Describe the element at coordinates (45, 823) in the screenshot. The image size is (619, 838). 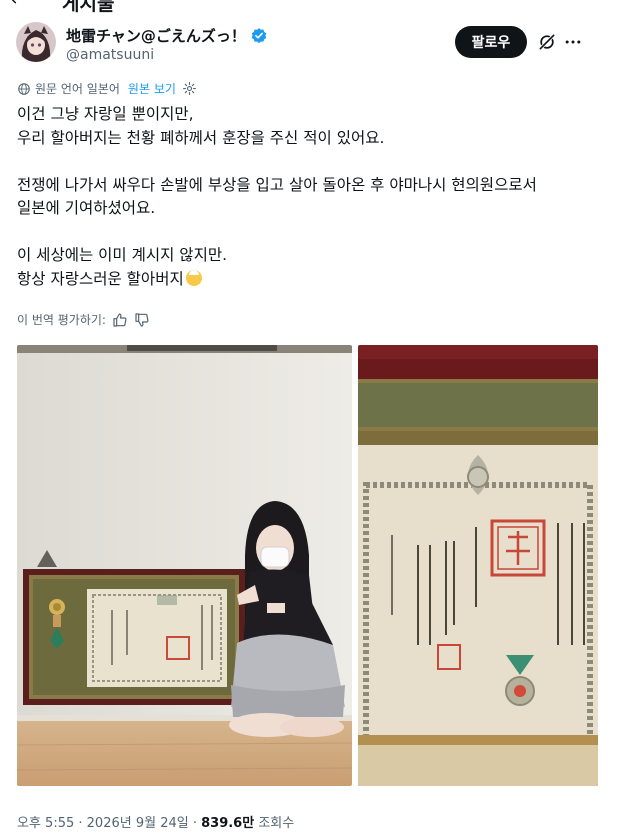
I see `tweet-time: 오후 5:55` at that location.